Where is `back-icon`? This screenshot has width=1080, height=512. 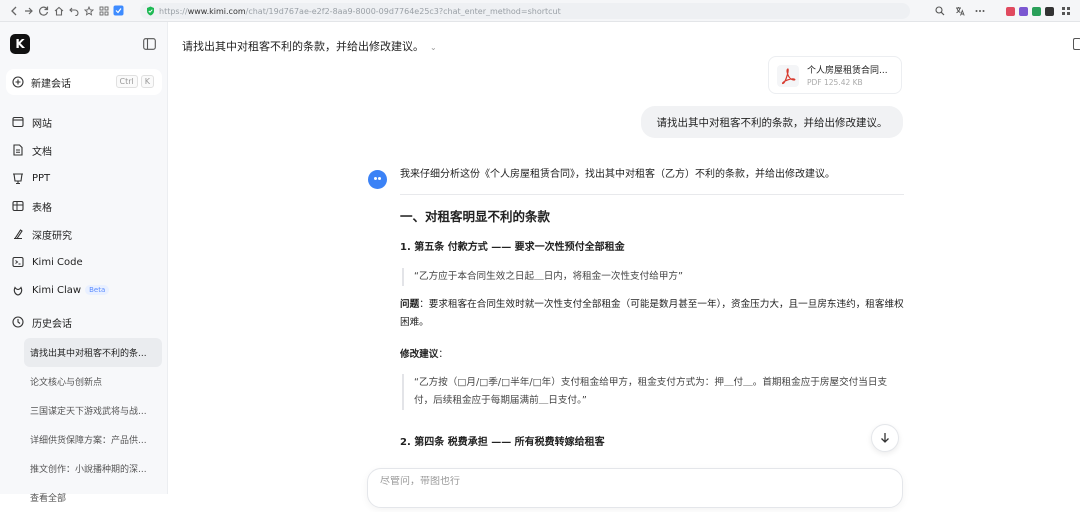 back-icon is located at coordinates (13, 11).